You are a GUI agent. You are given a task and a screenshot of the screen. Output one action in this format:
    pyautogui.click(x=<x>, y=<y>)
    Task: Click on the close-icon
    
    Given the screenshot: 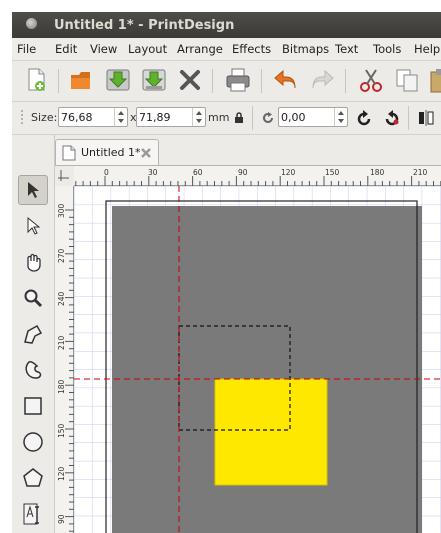 What is the action you would take?
    pyautogui.click(x=190, y=80)
    